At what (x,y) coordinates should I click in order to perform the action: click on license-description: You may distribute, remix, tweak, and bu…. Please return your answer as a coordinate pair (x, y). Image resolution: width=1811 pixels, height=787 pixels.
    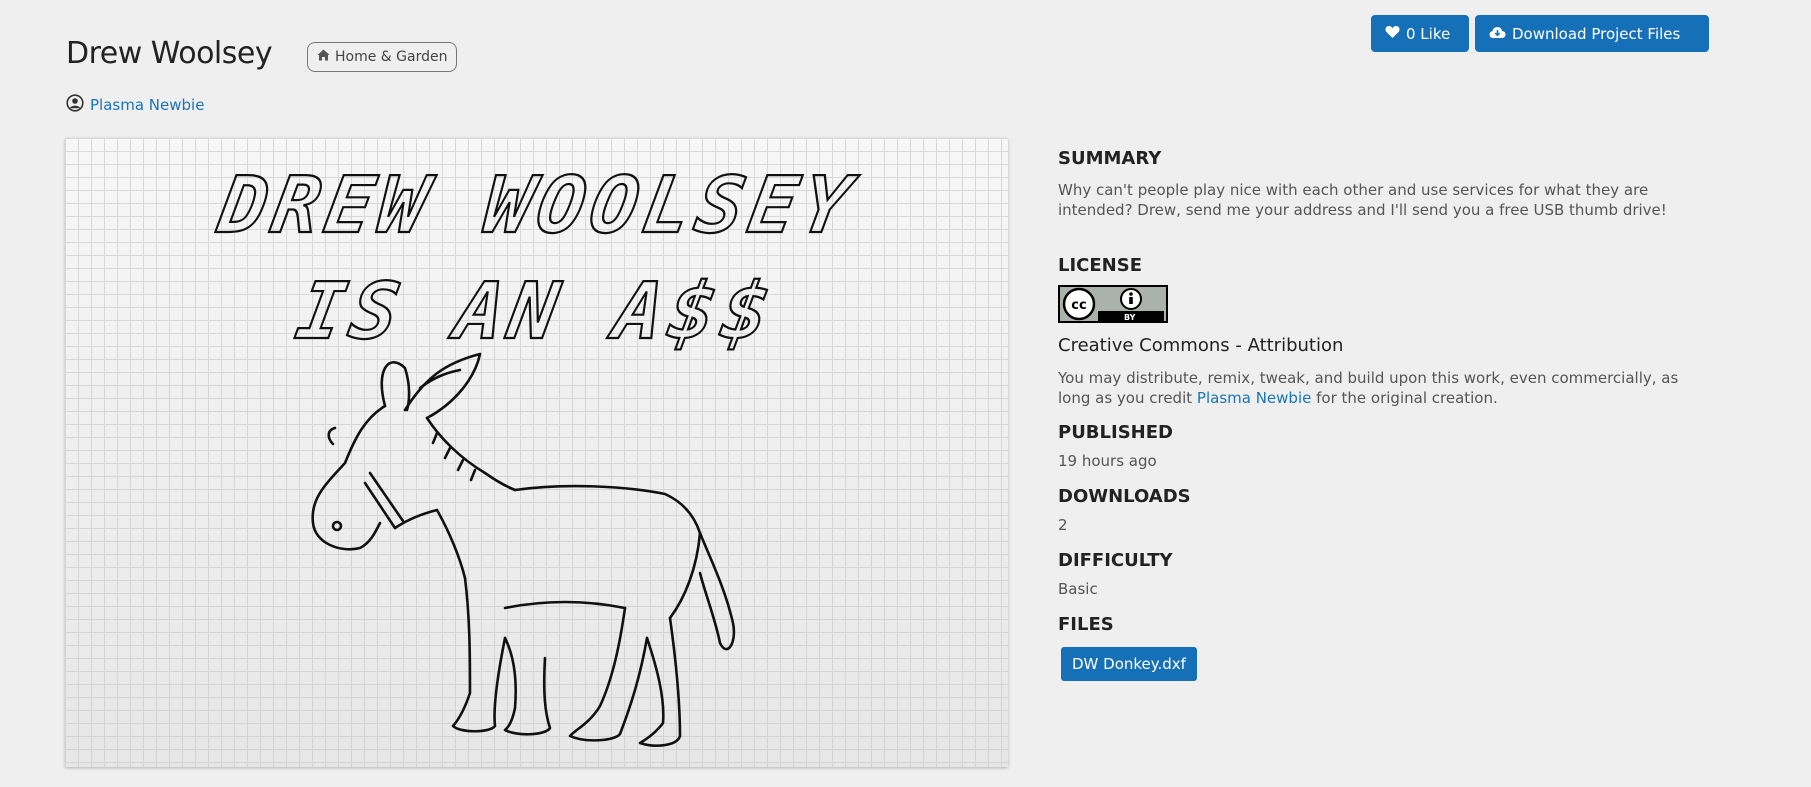
    Looking at the image, I should click on (1378, 388).